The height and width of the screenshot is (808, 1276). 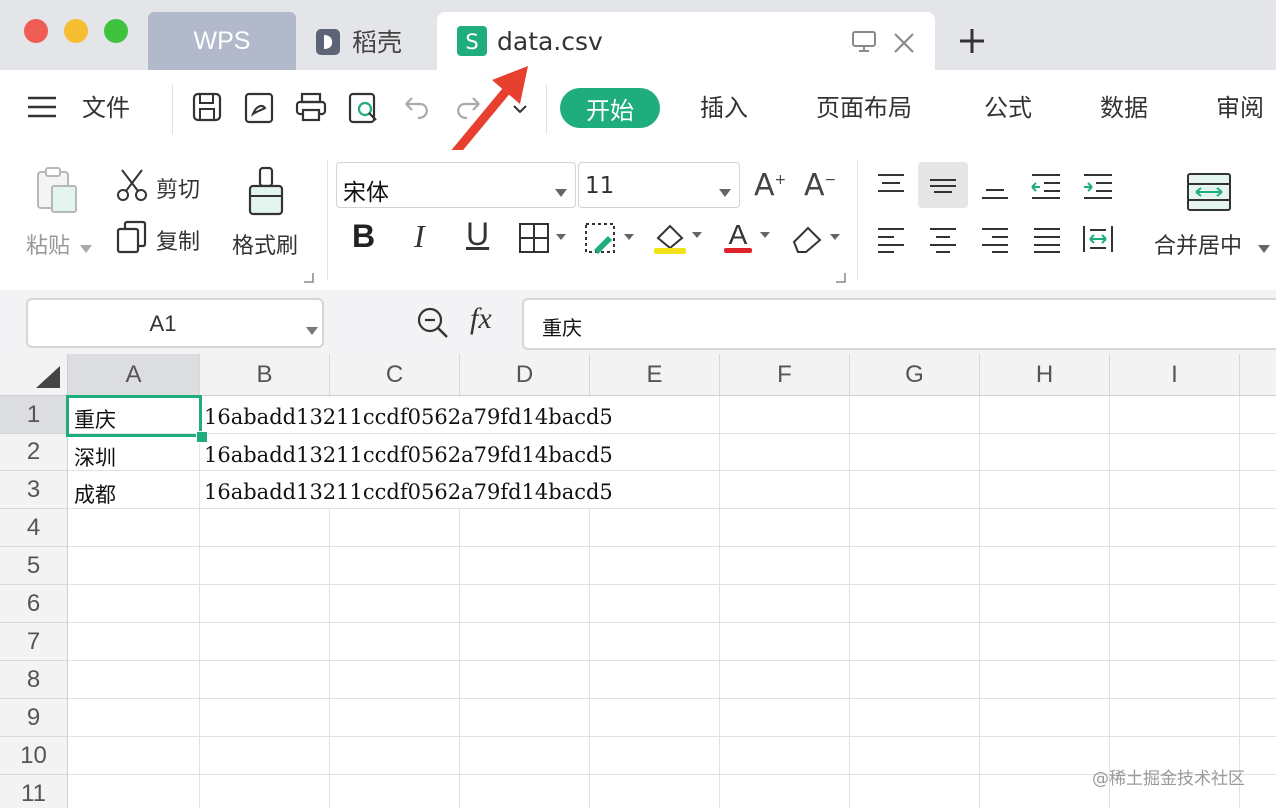 I want to click on align-bottom-icon, so click(x=995, y=190).